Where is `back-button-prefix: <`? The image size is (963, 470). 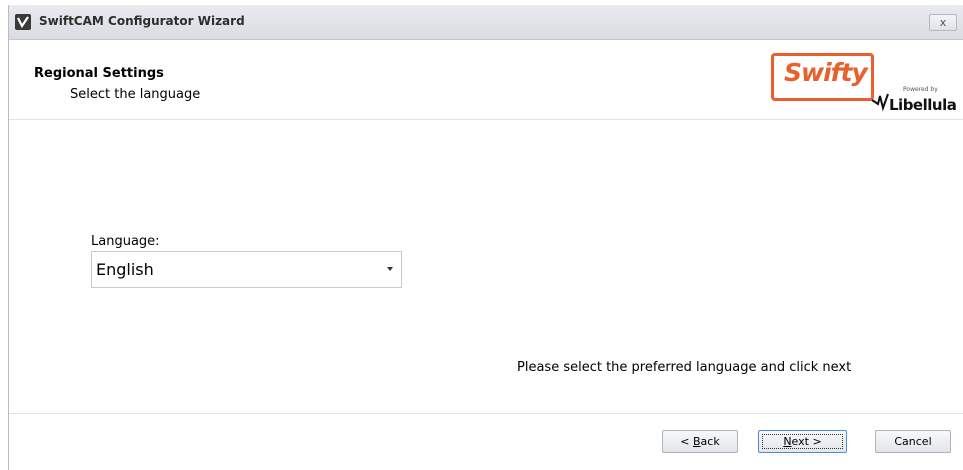
back-button-prefix: < is located at coordinates (686, 441).